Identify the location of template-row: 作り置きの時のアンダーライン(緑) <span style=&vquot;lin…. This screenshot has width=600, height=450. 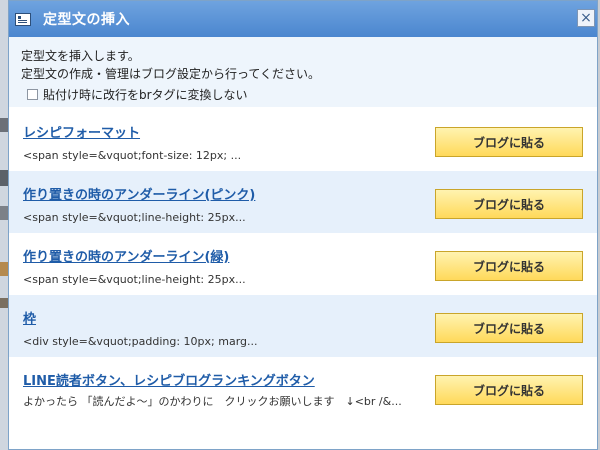
(303, 264).